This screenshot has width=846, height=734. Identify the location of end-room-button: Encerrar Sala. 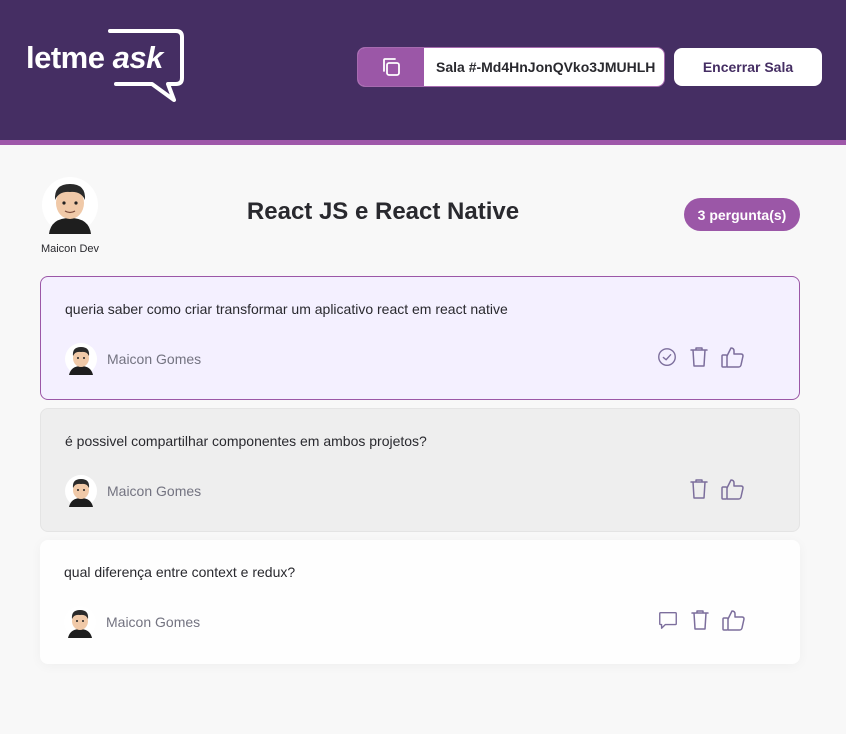
(748, 67).